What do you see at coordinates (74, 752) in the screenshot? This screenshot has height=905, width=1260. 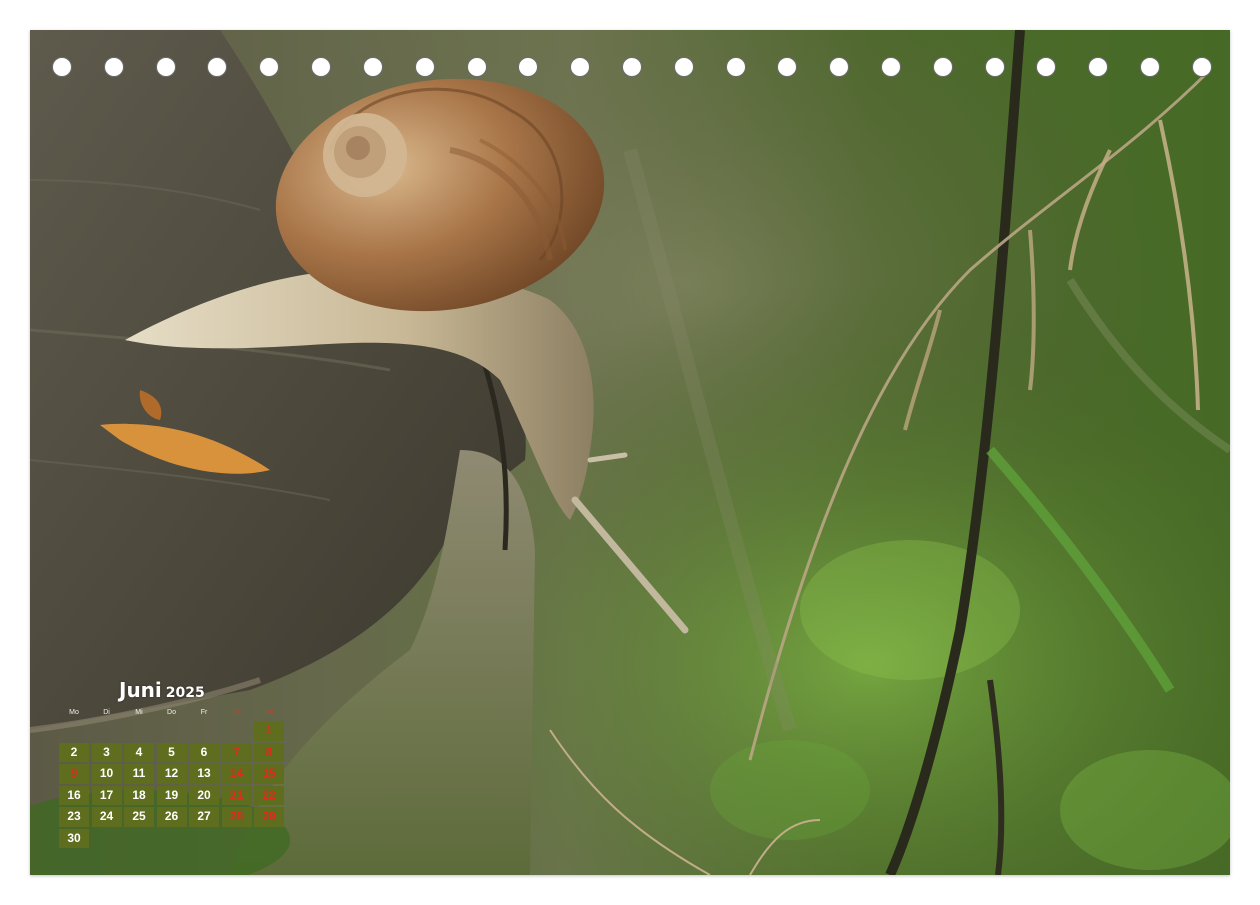 I see `day-cell: 2` at bounding box center [74, 752].